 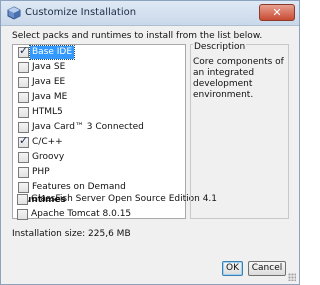 I want to click on installation-size: Installation size: 225,6 MB, so click(x=71, y=234).